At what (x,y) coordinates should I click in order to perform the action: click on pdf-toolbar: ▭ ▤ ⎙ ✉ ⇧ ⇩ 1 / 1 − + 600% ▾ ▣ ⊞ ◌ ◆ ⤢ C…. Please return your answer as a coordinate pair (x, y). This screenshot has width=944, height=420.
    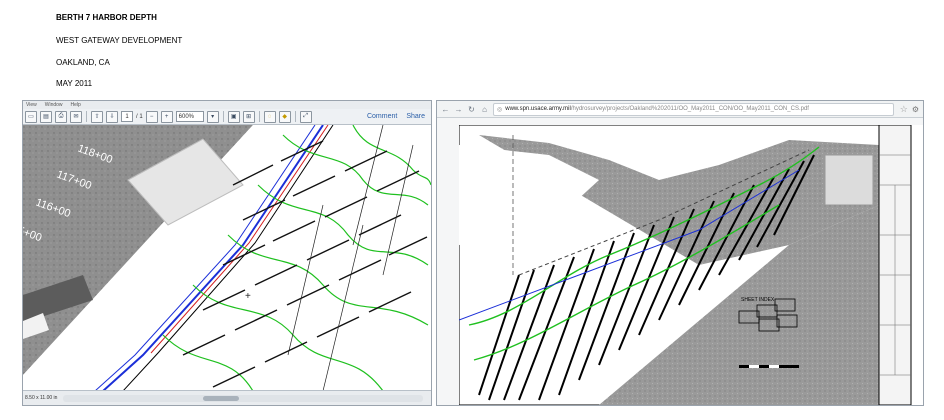
    Looking at the image, I should click on (227, 117).